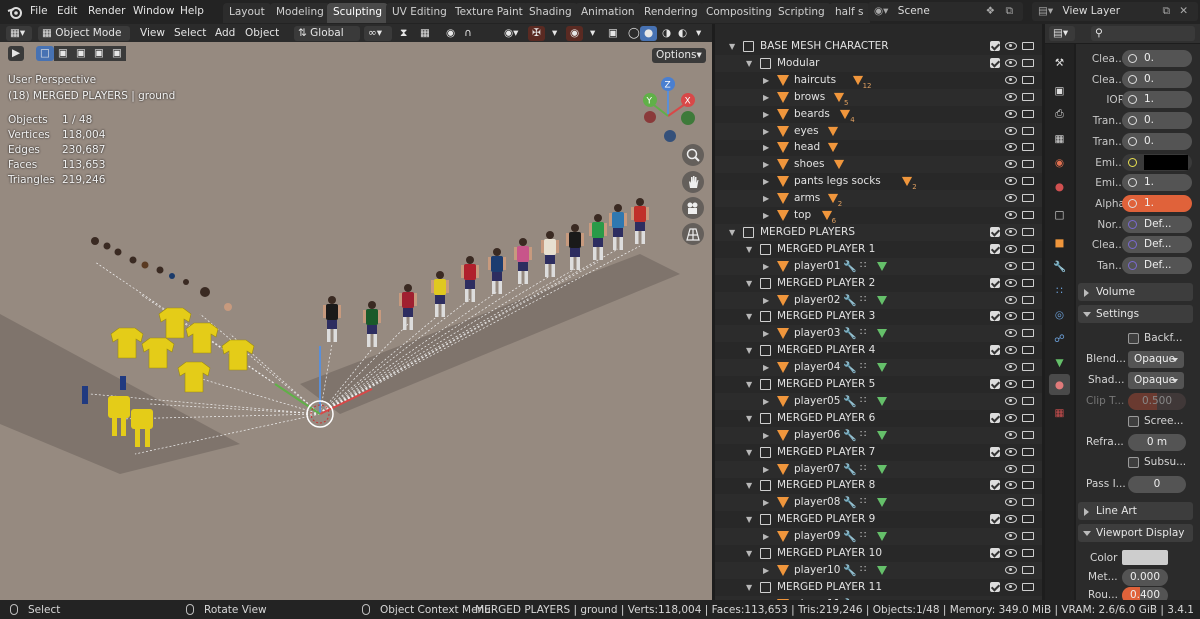  I want to click on select-invert-icon: ▣, so click(99, 53).